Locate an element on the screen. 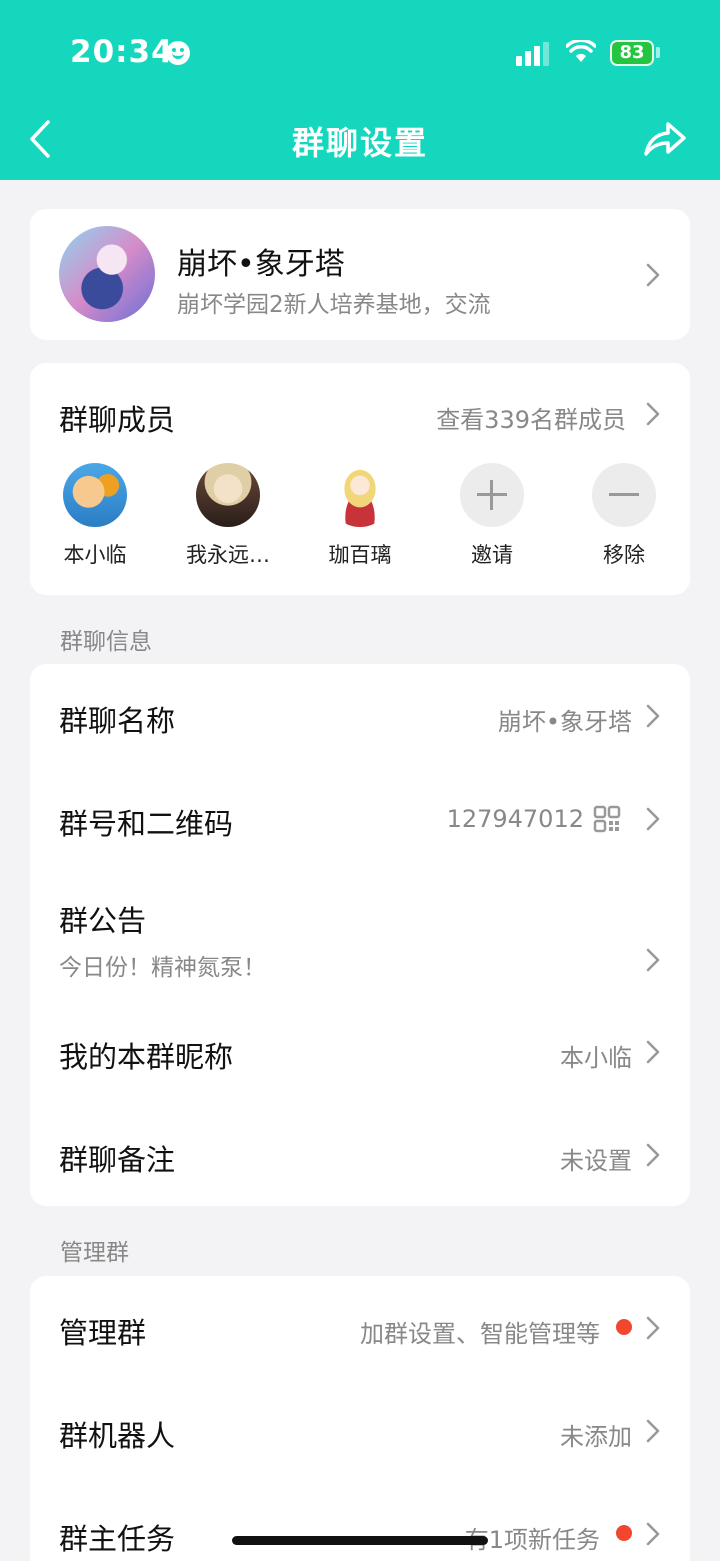  row-value: 崩坏•象牙塔 is located at coordinates (564, 722).